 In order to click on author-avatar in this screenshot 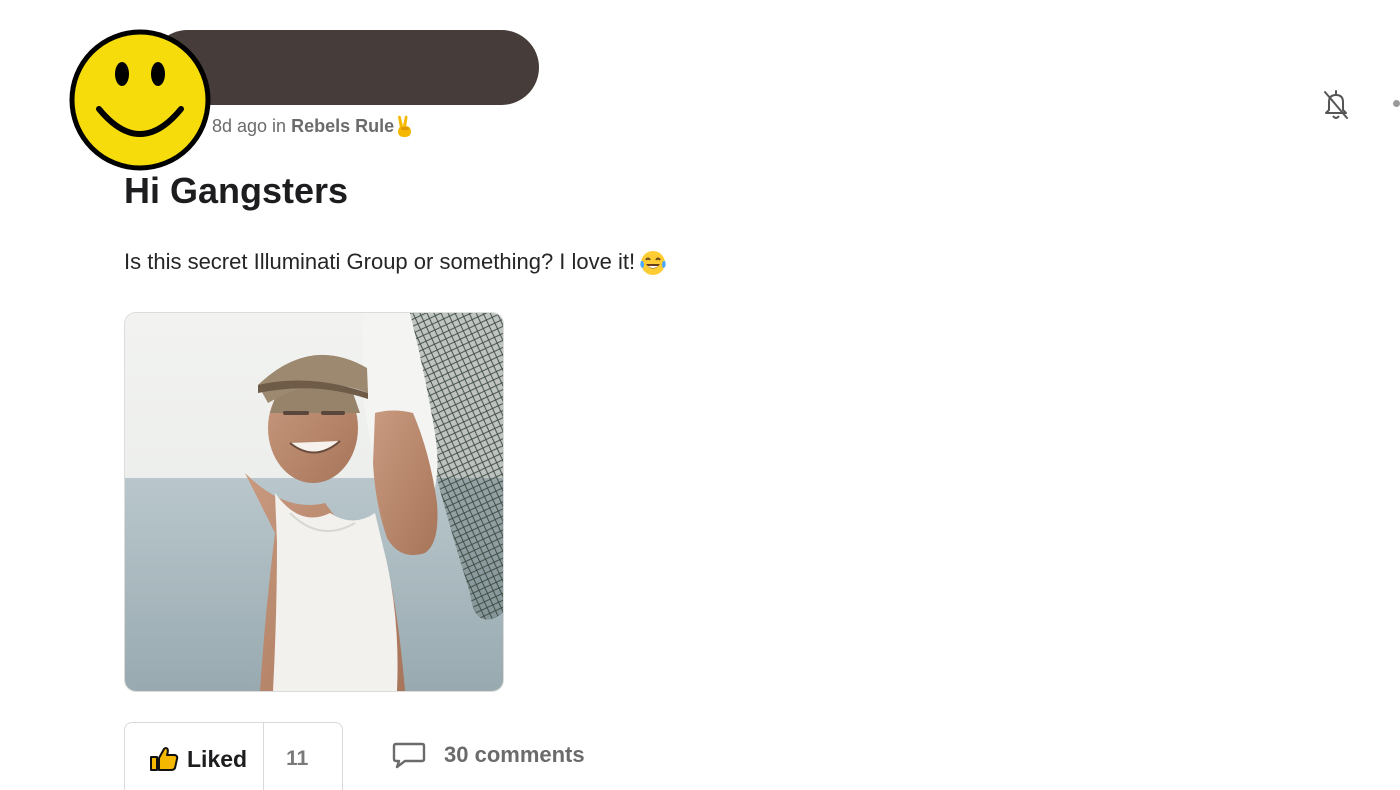, I will do `click(140, 100)`.